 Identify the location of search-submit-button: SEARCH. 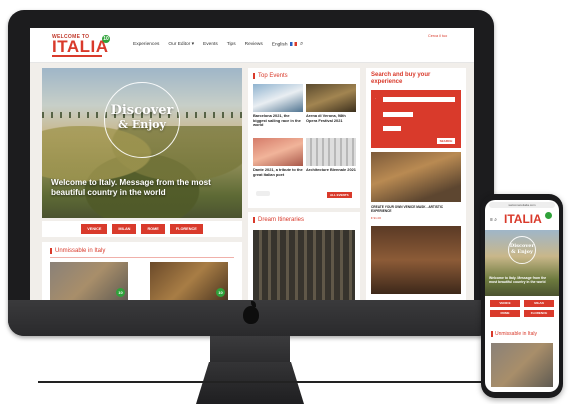
(446, 141).